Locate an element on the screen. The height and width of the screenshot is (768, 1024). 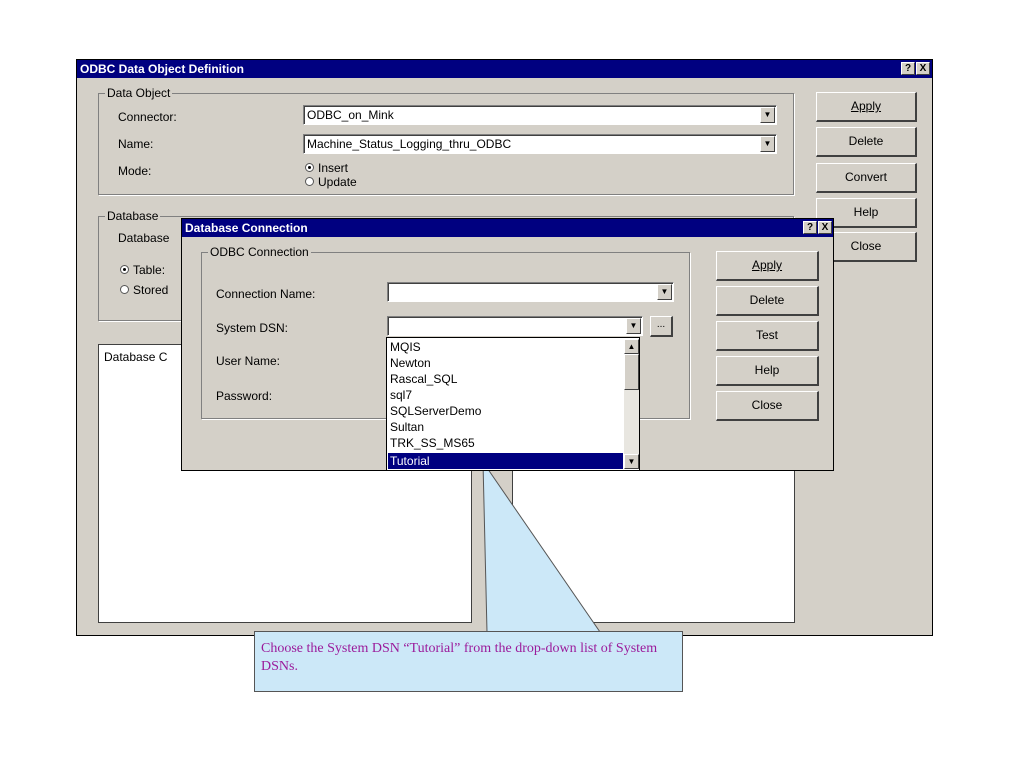
dsn-option-sultan: Sultan is located at coordinates (406, 427).